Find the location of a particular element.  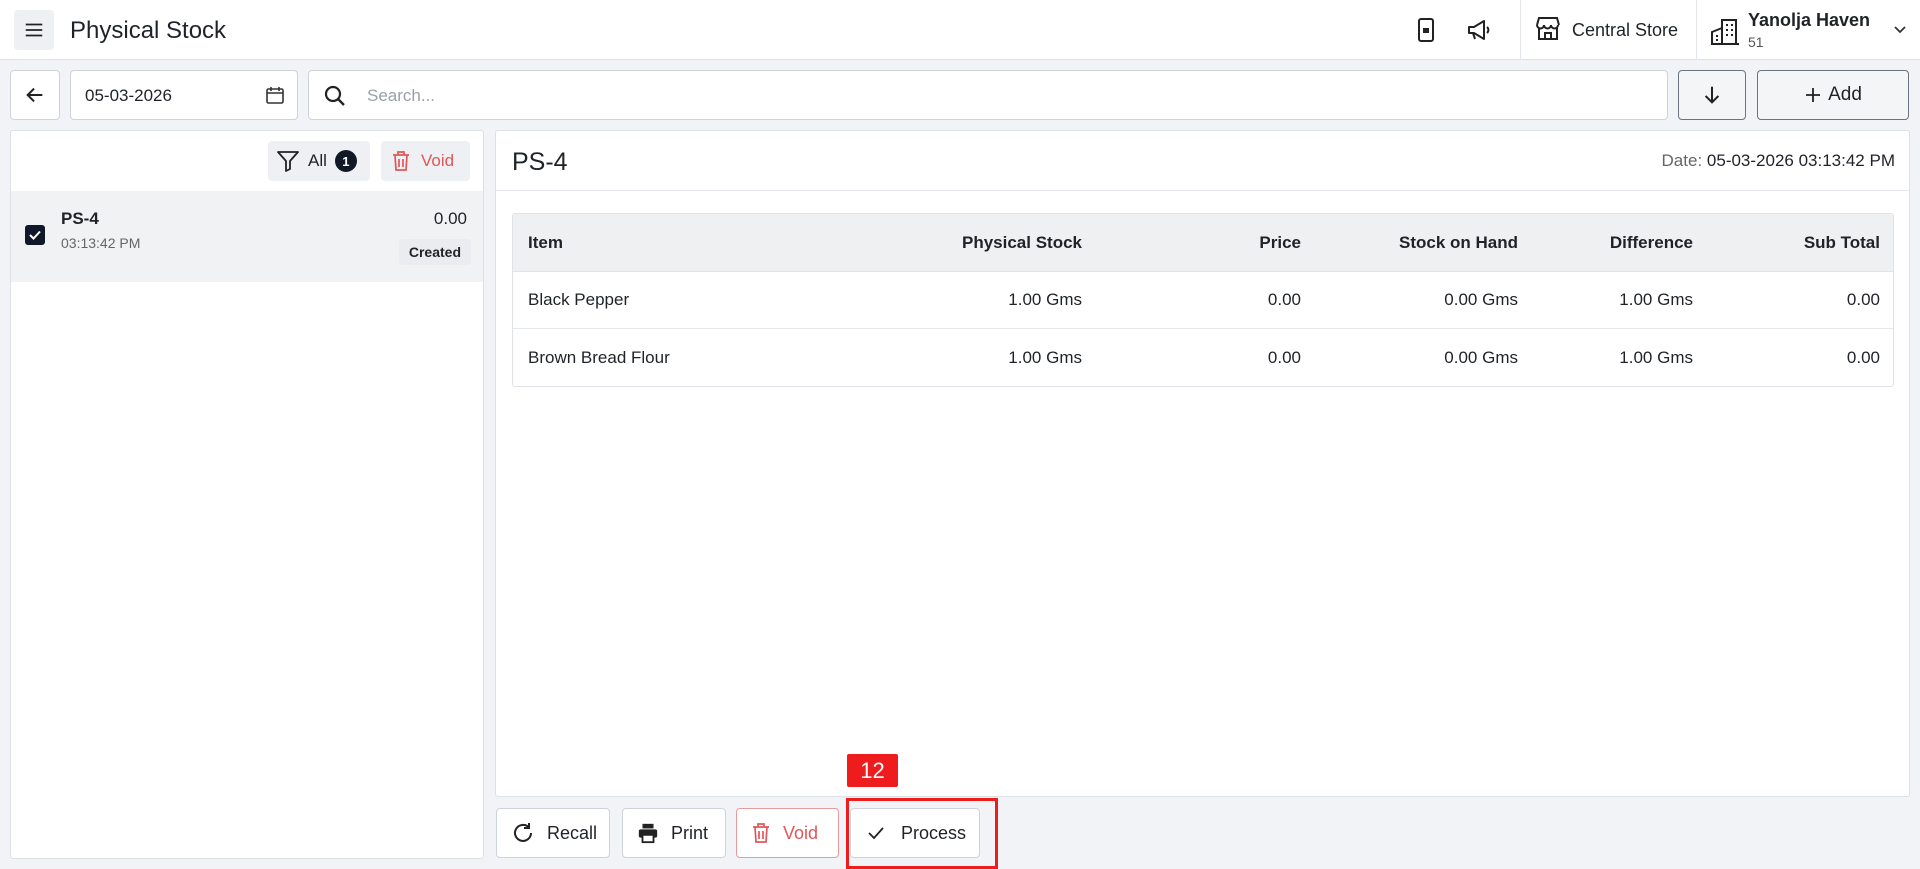

megaphone-icon is located at coordinates (1479, 30).